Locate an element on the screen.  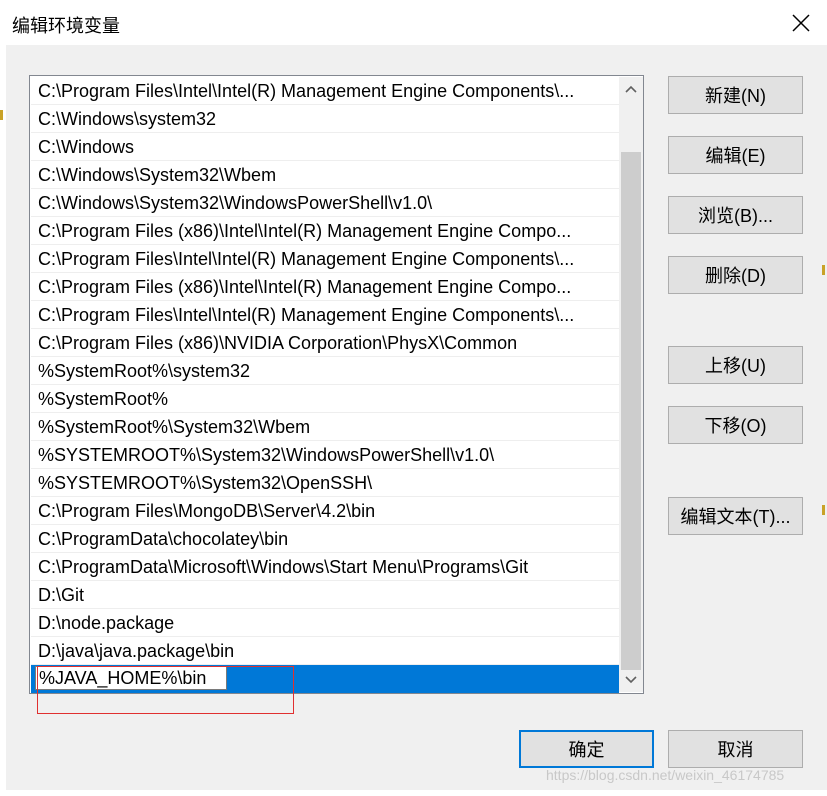
list-item: C:\Program Files\MongoDB\Server\4.2\bin is located at coordinates (325, 511).